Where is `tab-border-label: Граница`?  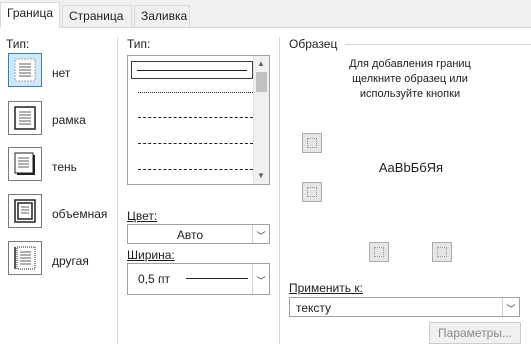 tab-border-label: Граница is located at coordinates (30, 13).